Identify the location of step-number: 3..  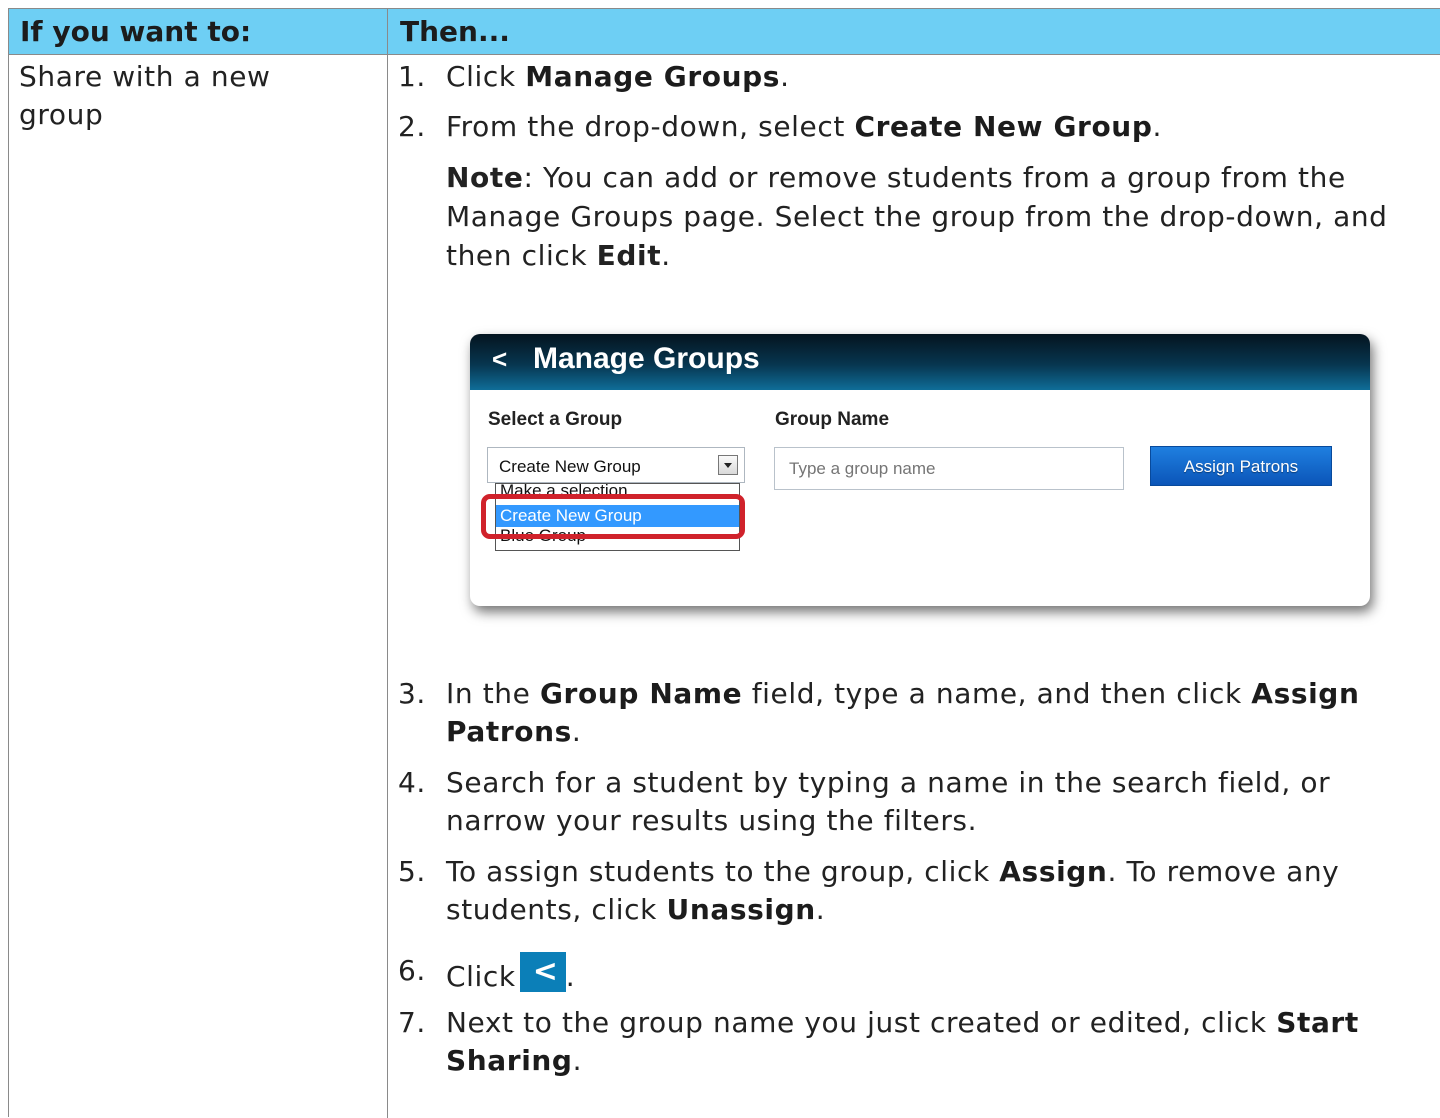
(412, 693).